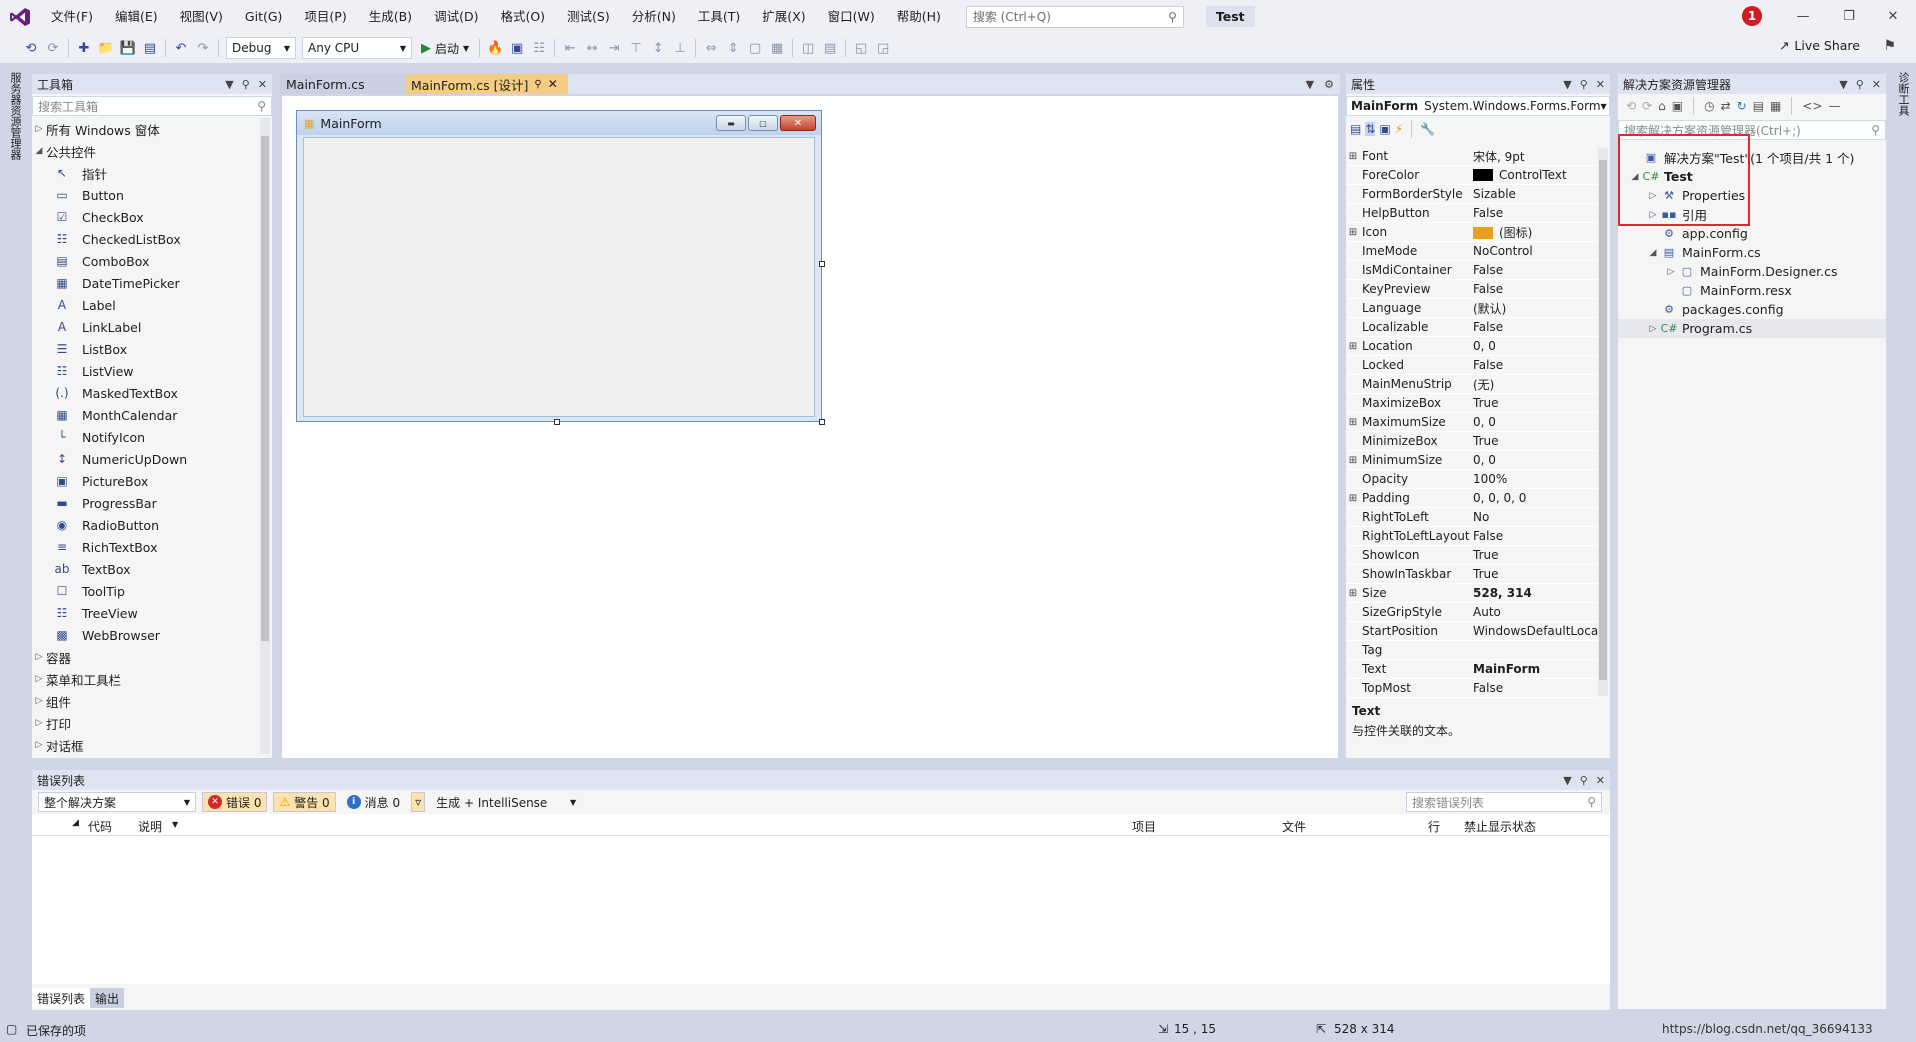  I want to click on property-row: ShowIcon True, so click(1472, 555).